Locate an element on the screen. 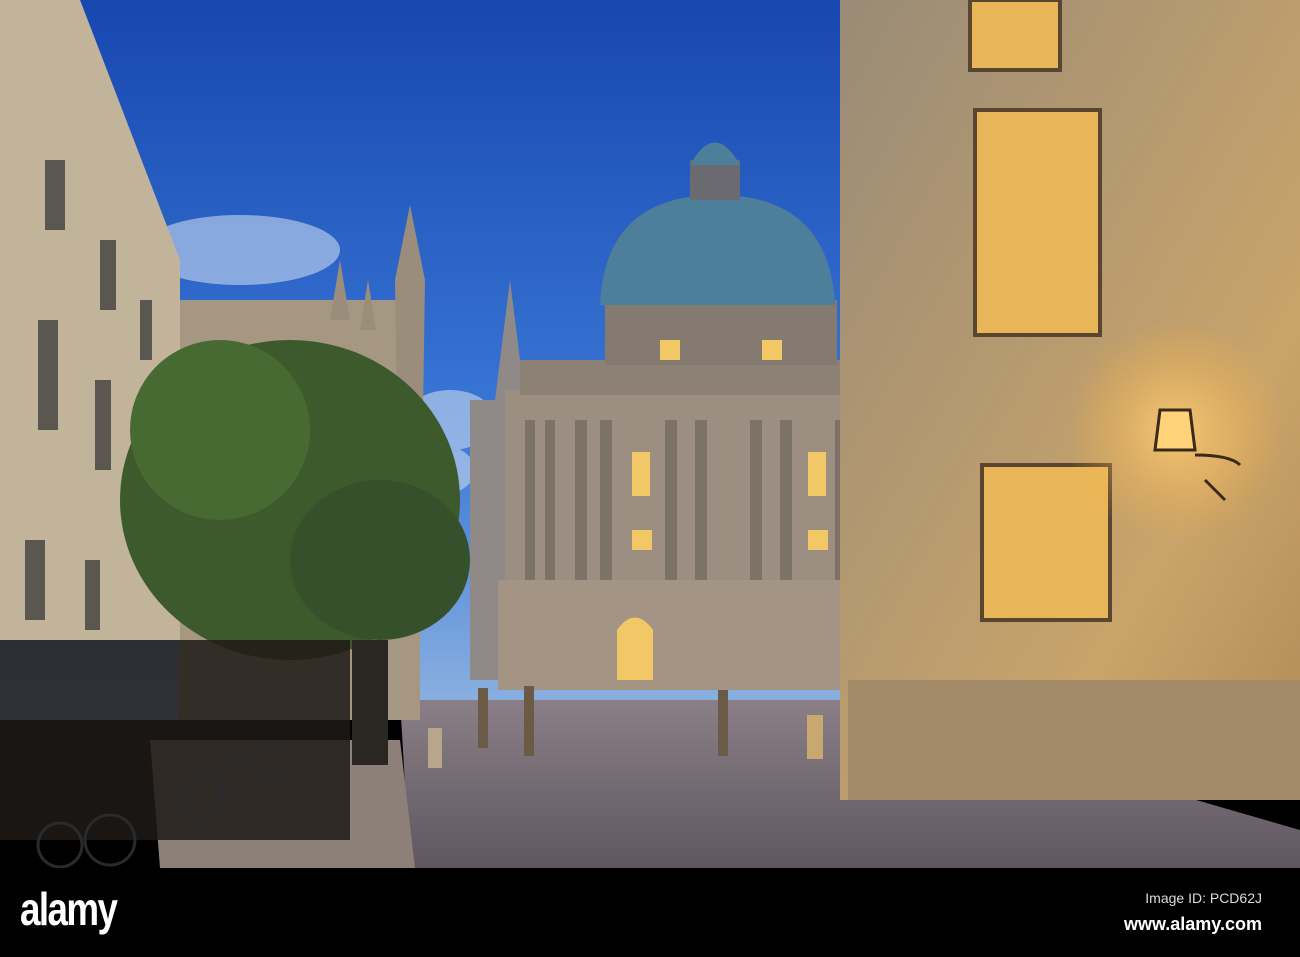 Image resolution: width=1300 pixels, height=957 pixels. iron-railing is located at coordinates (175, 740).